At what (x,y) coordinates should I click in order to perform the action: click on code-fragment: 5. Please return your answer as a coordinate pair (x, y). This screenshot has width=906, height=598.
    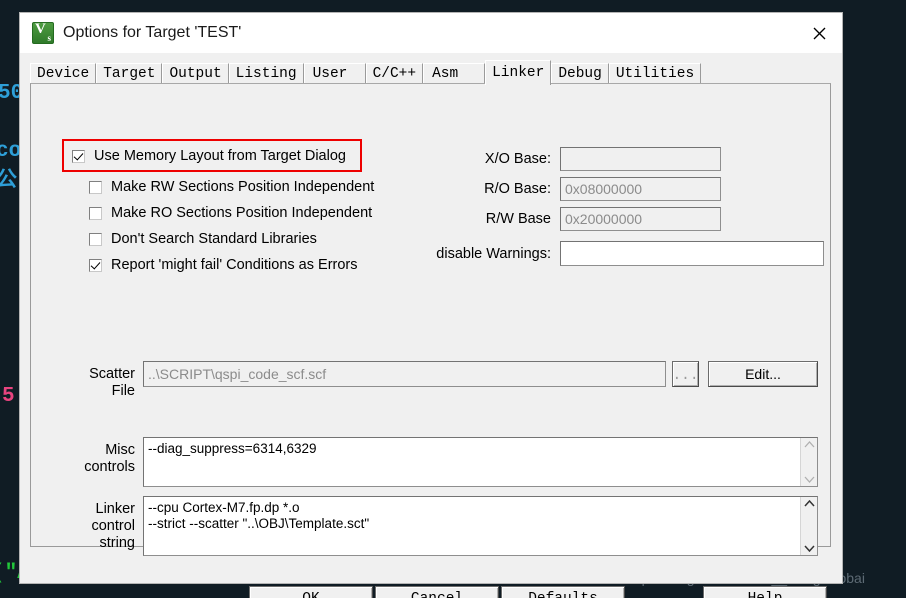
    Looking at the image, I should click on (8, 396).